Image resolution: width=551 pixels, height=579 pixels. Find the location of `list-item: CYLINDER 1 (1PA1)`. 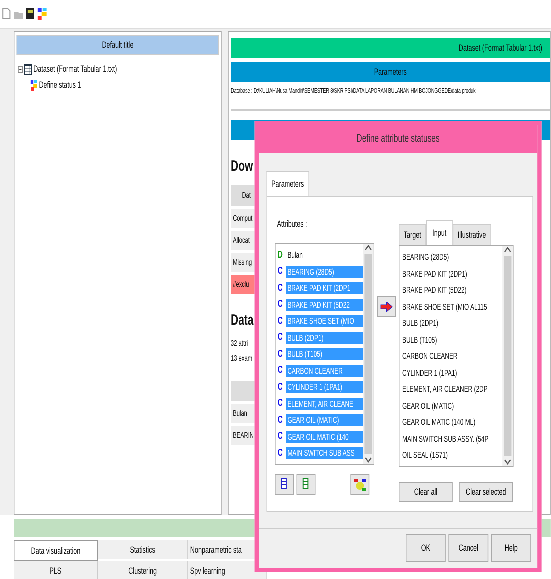

list-item: CYLINDER 1 (1PA1) is located at coordinates (430, 373).